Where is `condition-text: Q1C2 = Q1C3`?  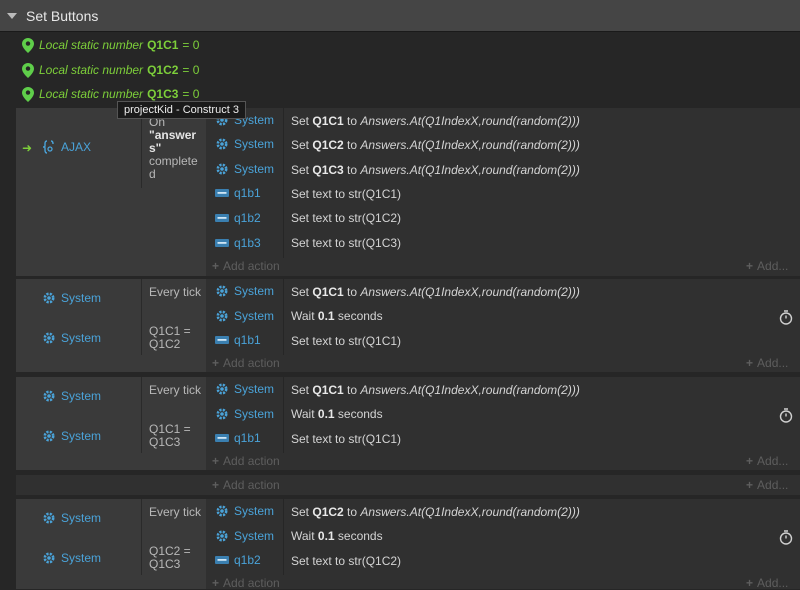
condition-text: Q1C2 = Q1C3 is located at coordinates (175, 558).